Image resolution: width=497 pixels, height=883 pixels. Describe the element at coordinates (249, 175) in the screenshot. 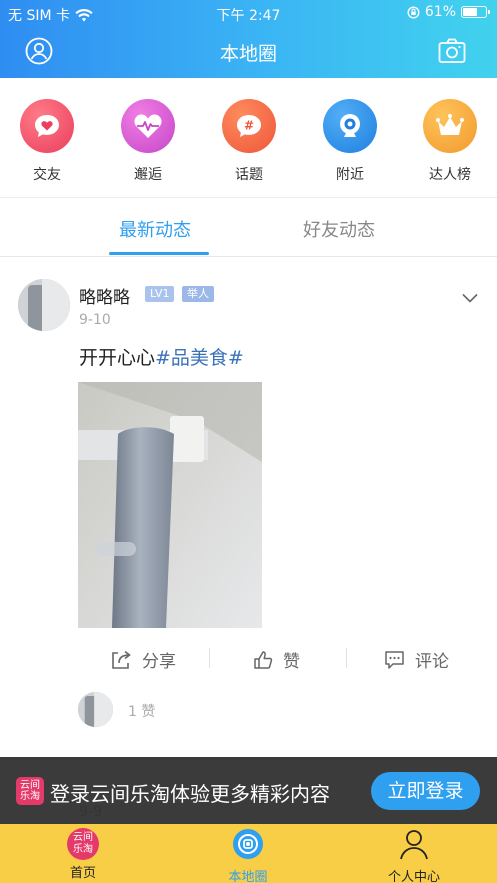

I see `category-label: 话题` at that location.